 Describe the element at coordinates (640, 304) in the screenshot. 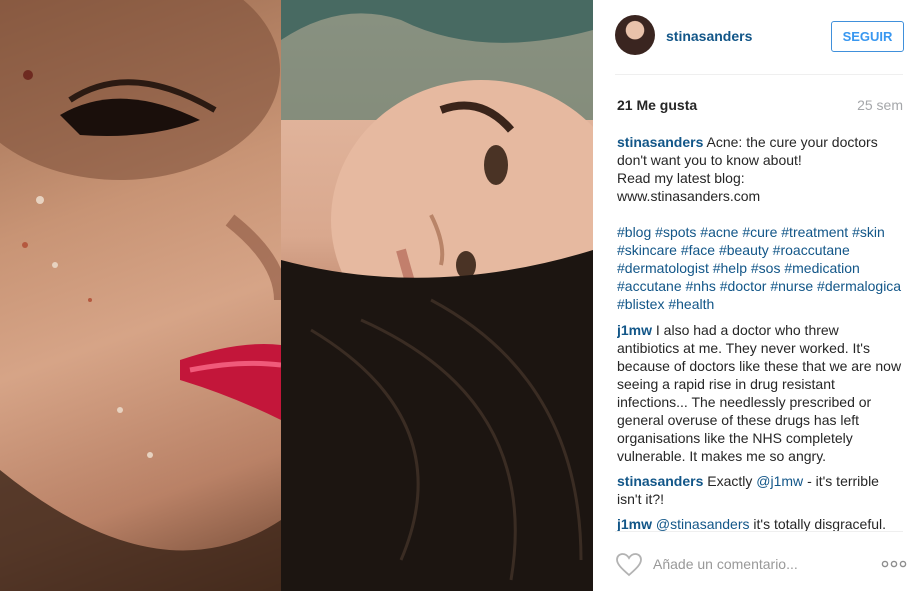

I see `hashtag-link: #blistex` at that location.